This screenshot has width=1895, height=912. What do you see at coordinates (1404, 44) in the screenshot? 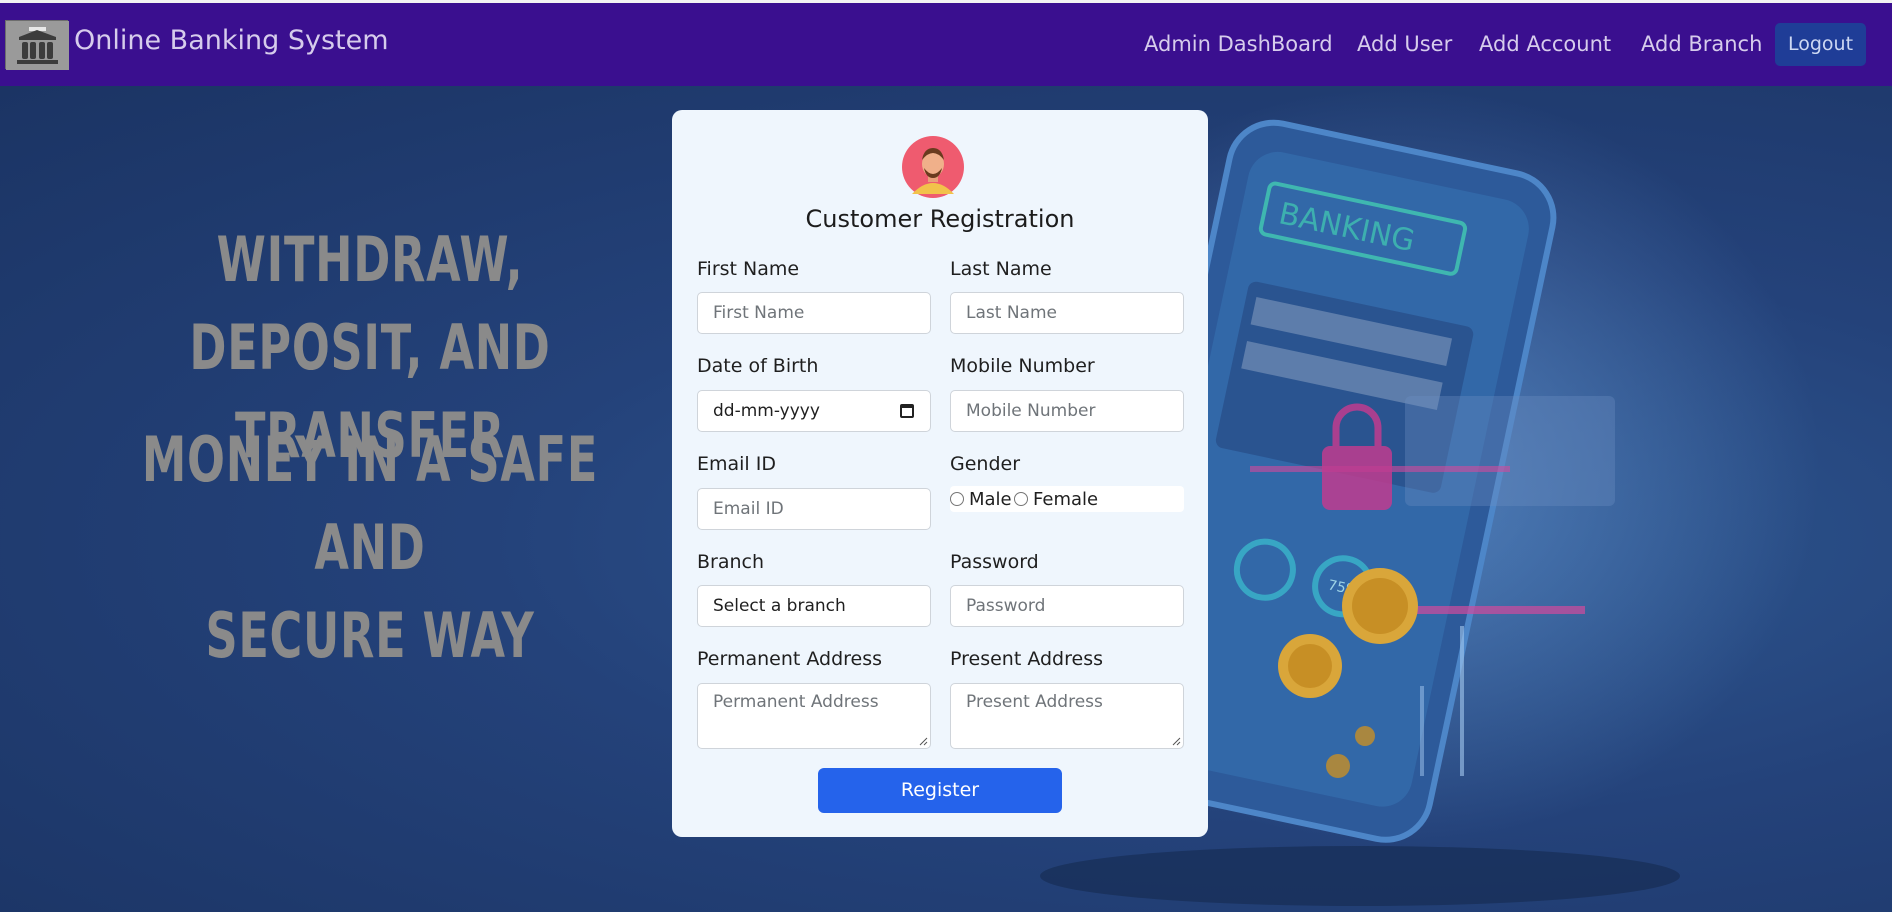
I see `nav-add-user: Add User` at bounding box center [1404, 44].